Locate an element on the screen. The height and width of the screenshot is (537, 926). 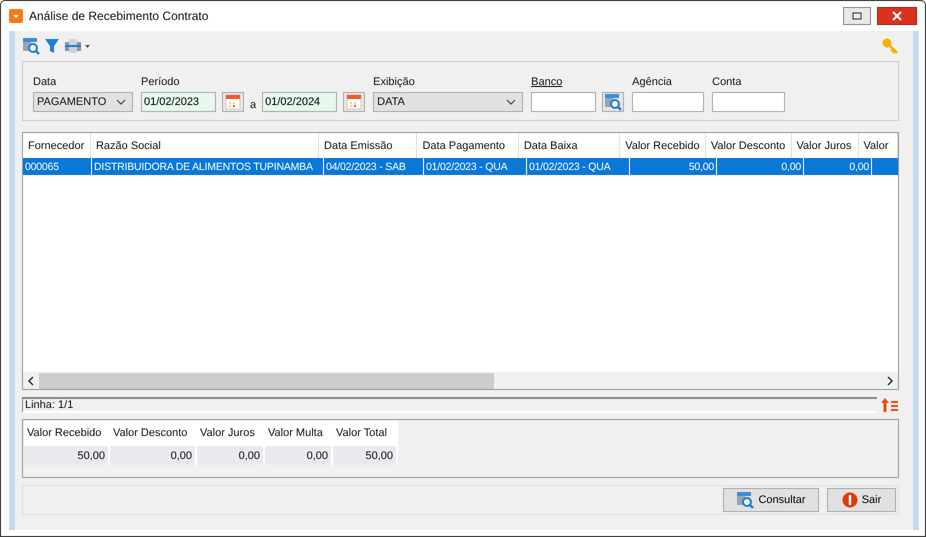
scroll-right-icon is located at coordinates (890, 381).